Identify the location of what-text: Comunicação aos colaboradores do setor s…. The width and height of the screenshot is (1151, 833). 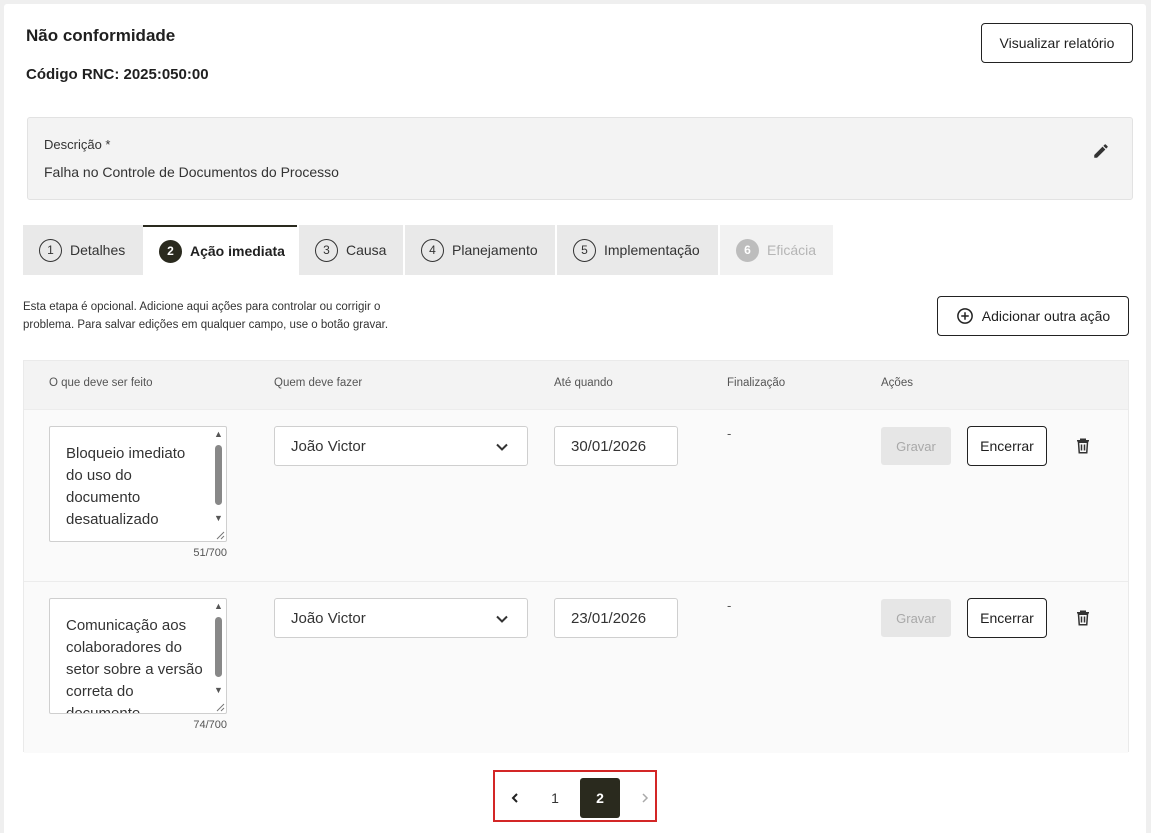
(134, 665).